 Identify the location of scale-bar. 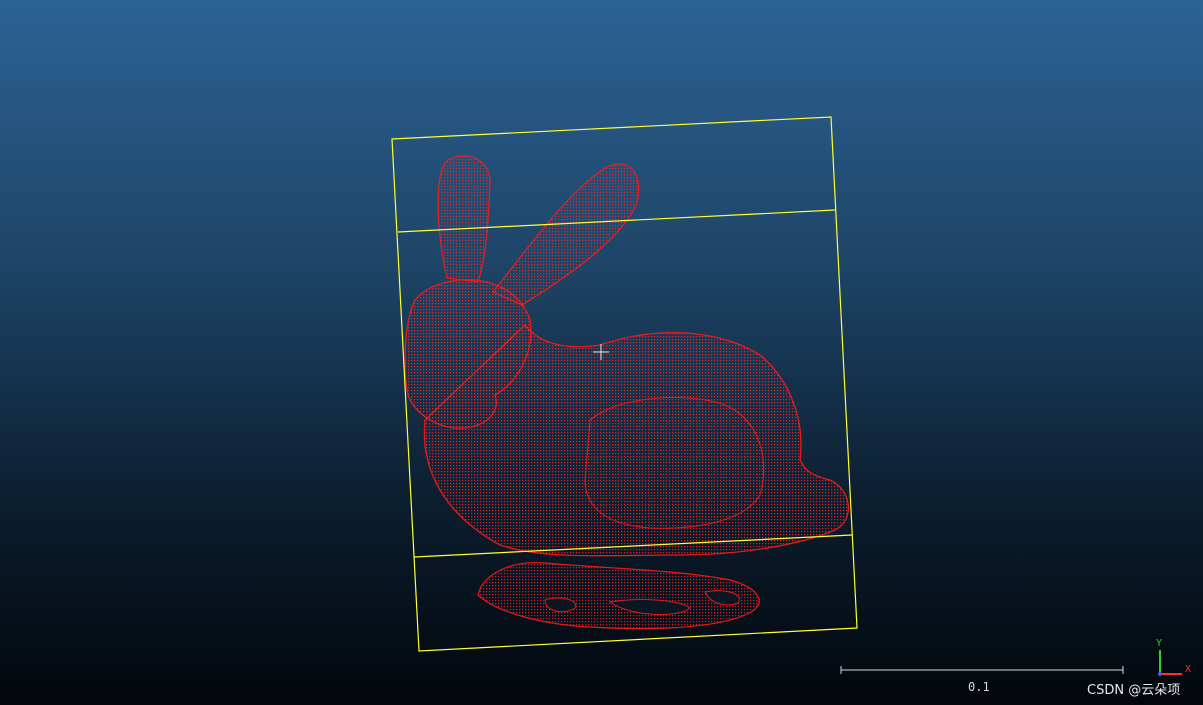
(982, 670).